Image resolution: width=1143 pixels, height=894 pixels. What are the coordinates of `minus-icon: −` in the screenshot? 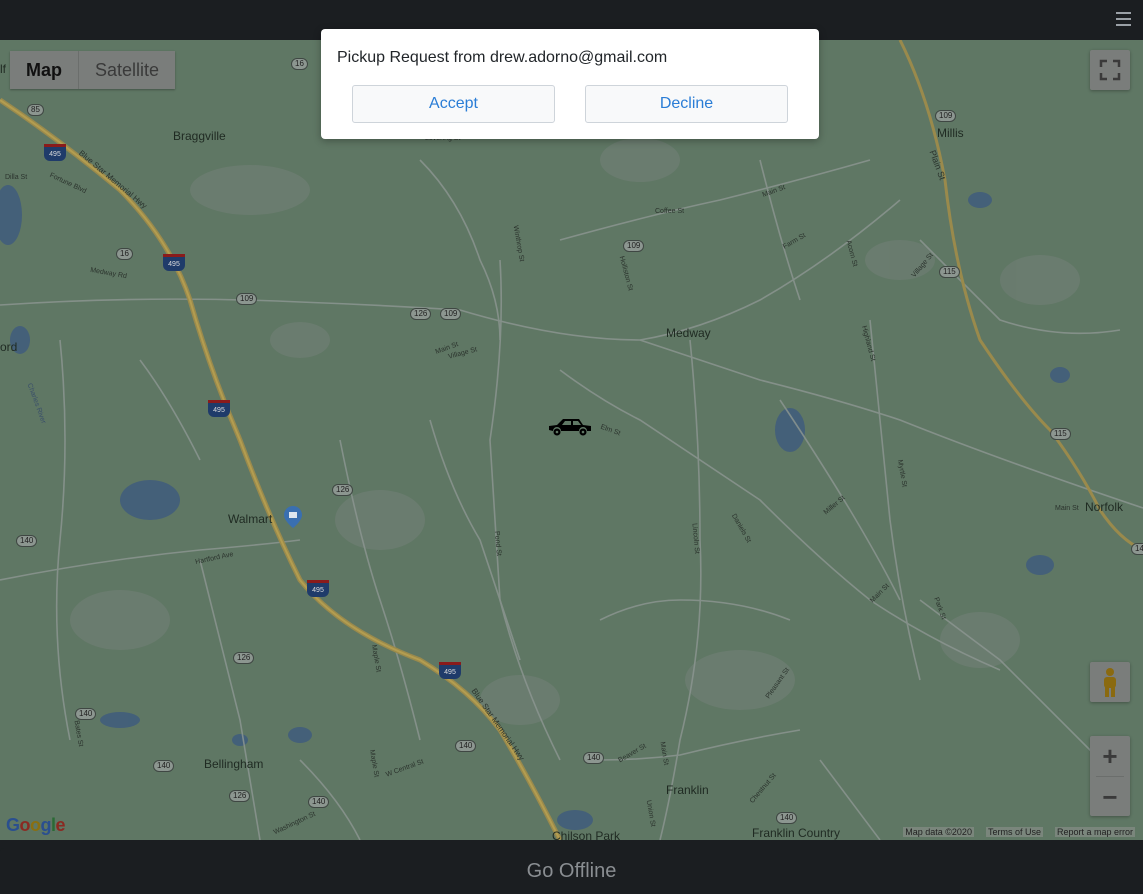 It's located at (1110, 796).